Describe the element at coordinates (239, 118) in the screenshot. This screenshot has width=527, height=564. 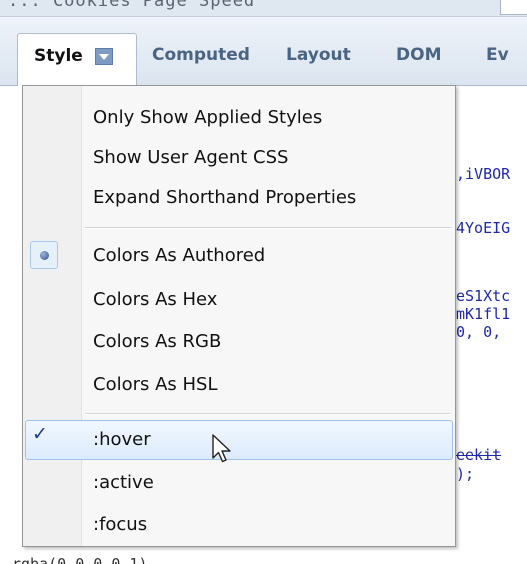
I see `menu-item-only-show-applied-styles: Only Show Applied Styles` at that location.